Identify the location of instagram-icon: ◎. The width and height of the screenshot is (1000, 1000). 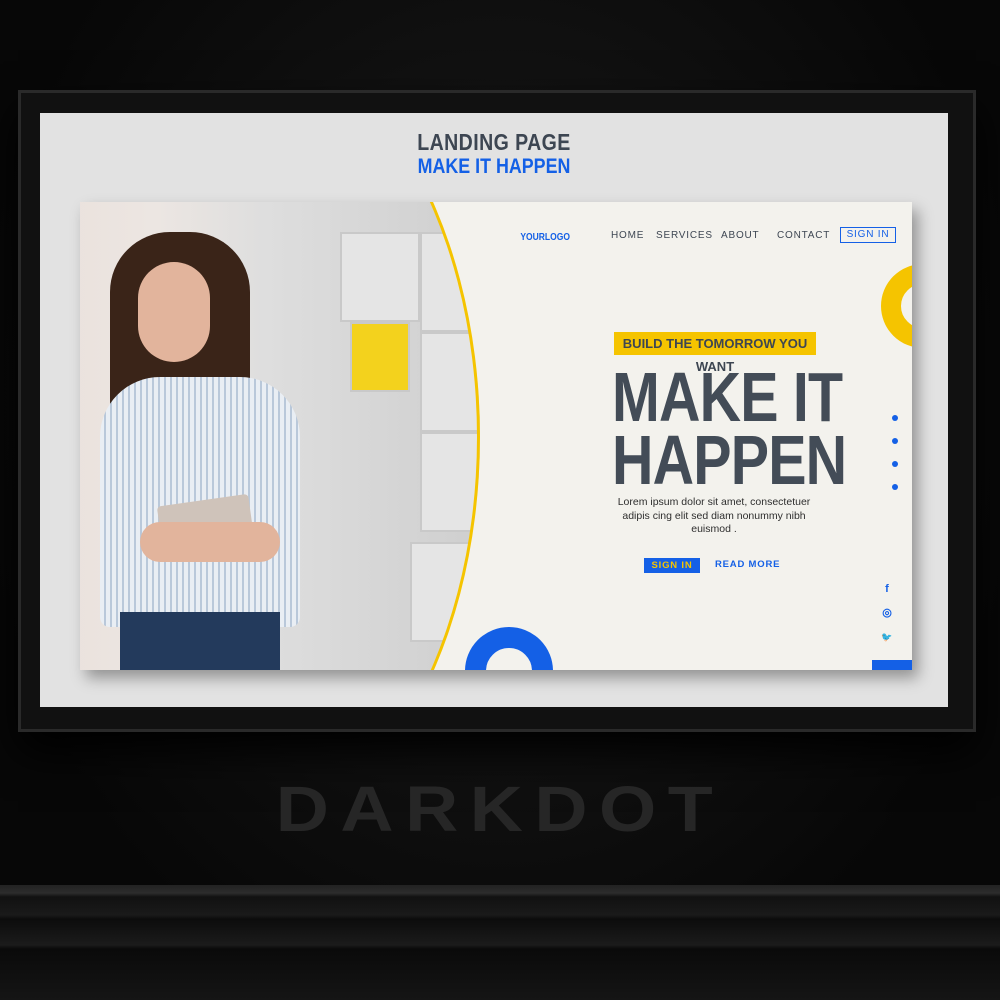
(887, 612).